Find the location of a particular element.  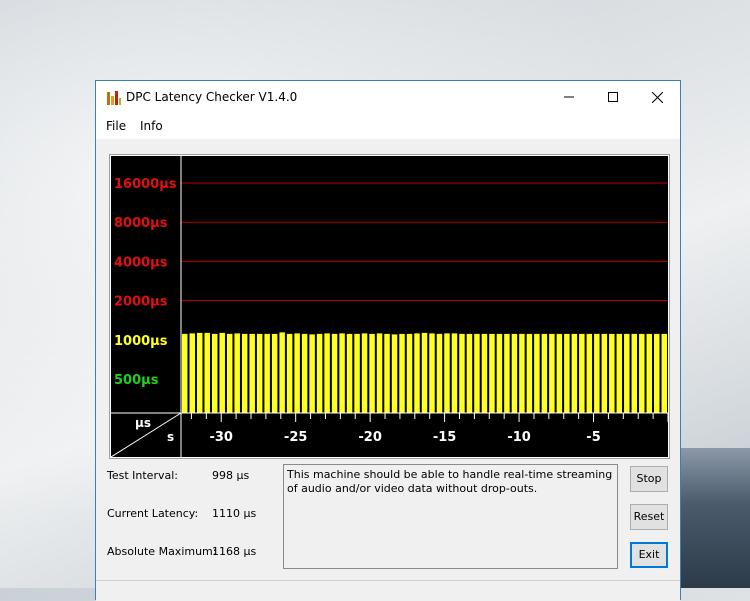

axis-corner-bottom-label: s is located at coordinates (170, 437).